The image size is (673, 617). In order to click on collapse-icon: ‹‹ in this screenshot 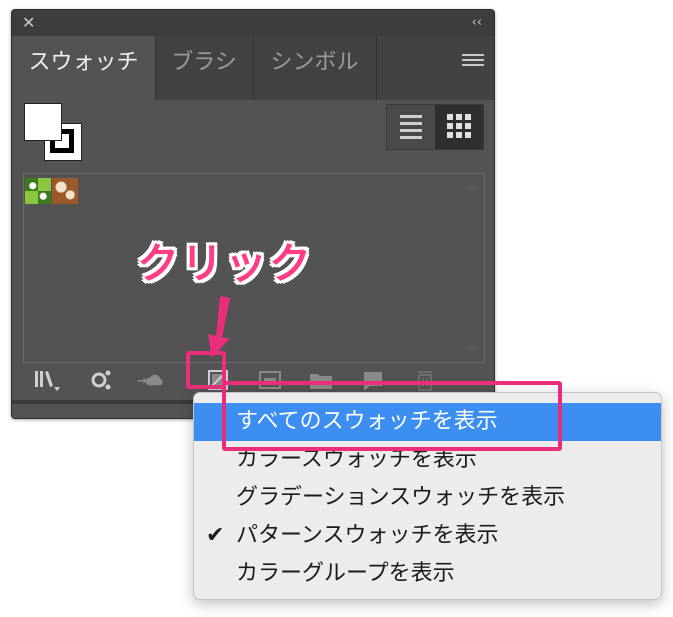, I will do `click(477, 23)`.